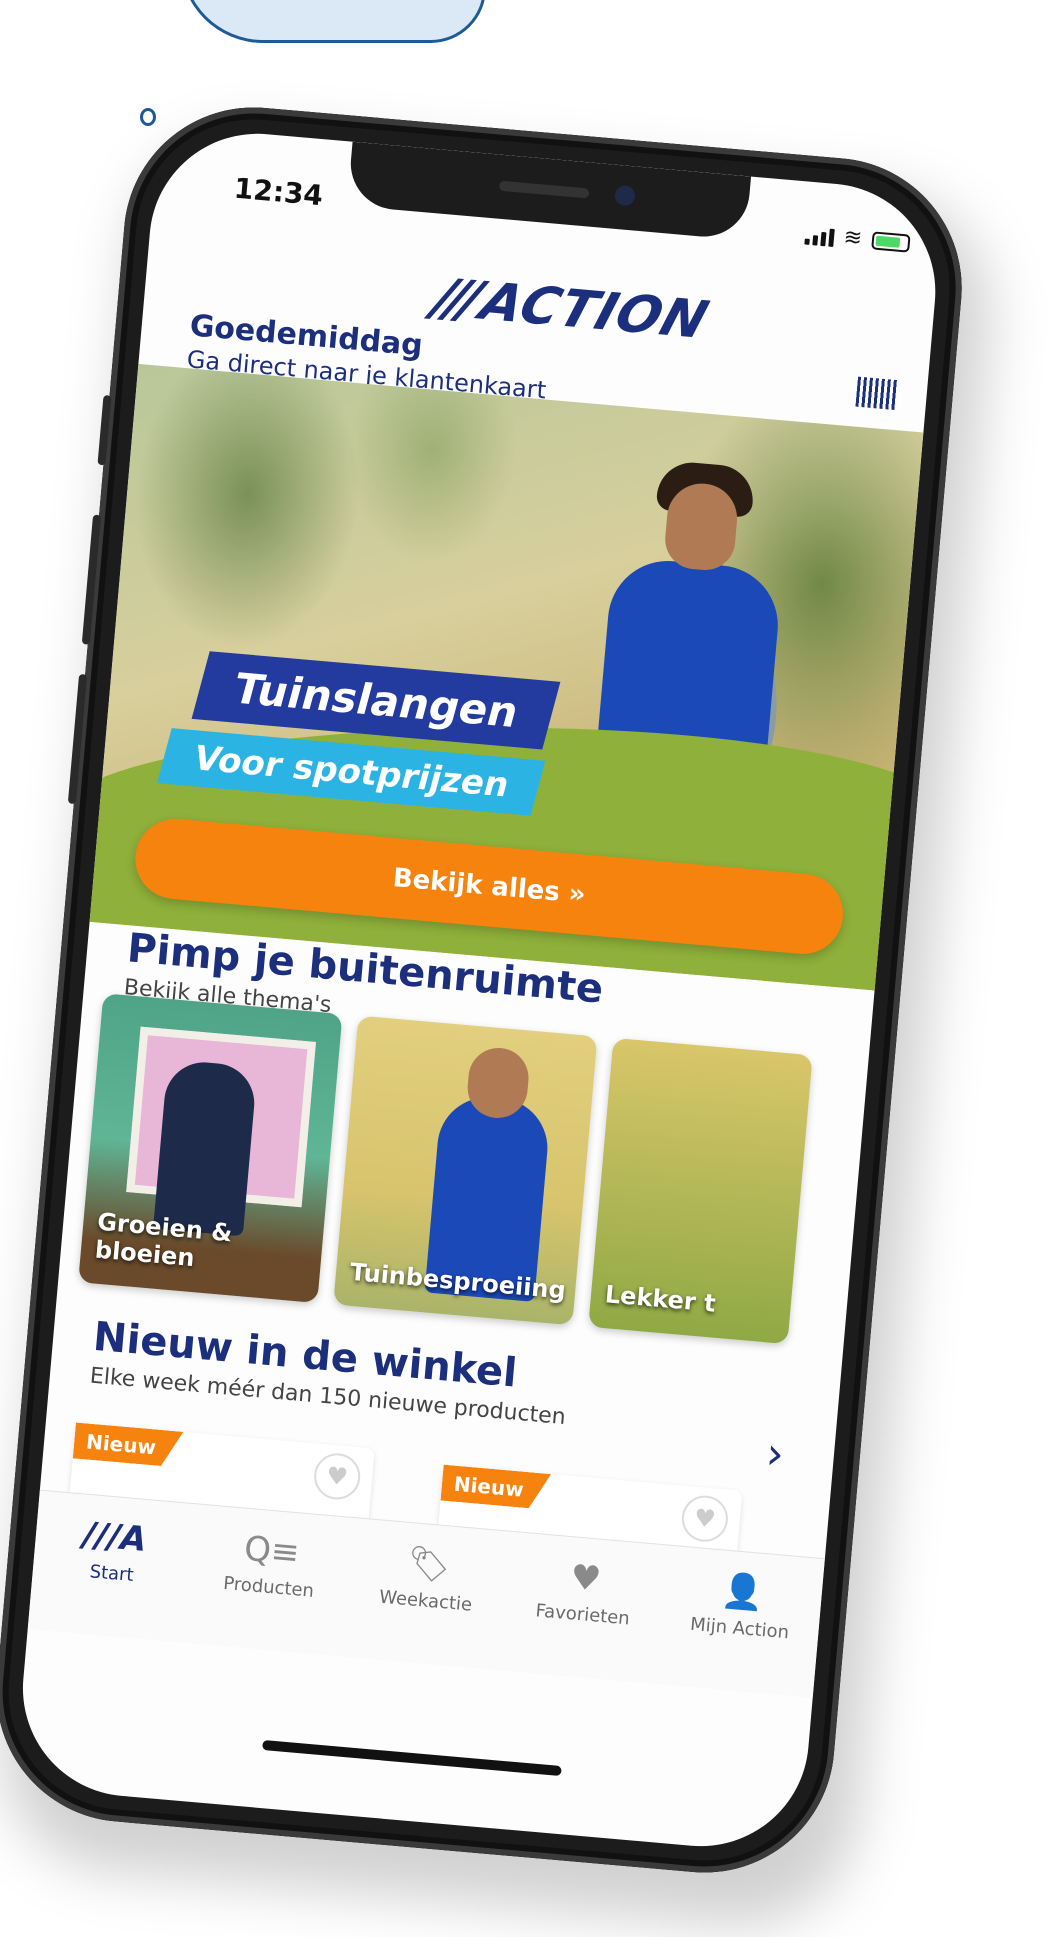 This screenshot has width=1059, height=1937. I want to click on tab-mijn-action: 👤 Mijn Action, so click(739, 1631).